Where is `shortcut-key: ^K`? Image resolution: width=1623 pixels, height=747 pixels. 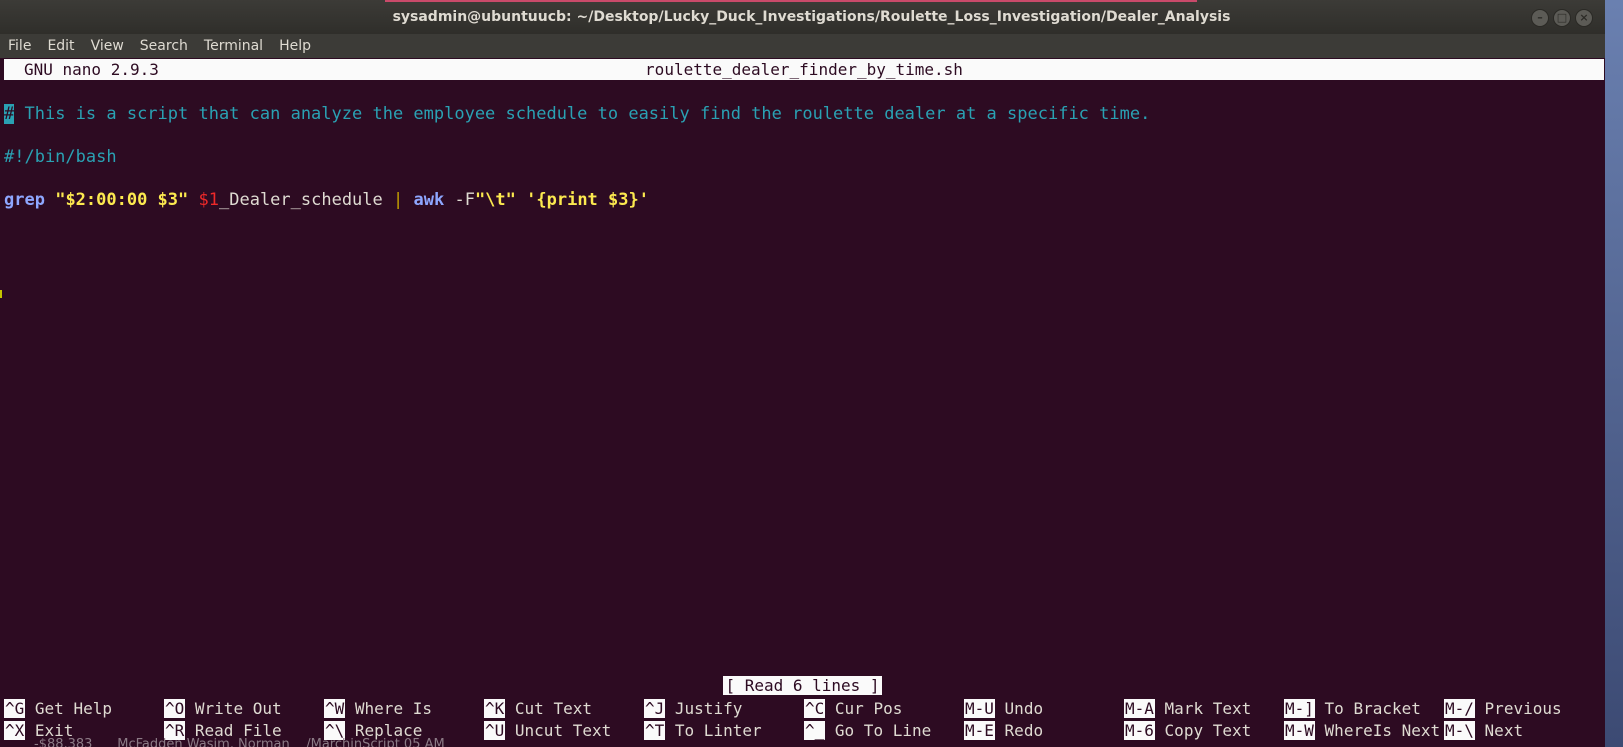
shortcut-key: ^K is located at coordinates (495, 708).